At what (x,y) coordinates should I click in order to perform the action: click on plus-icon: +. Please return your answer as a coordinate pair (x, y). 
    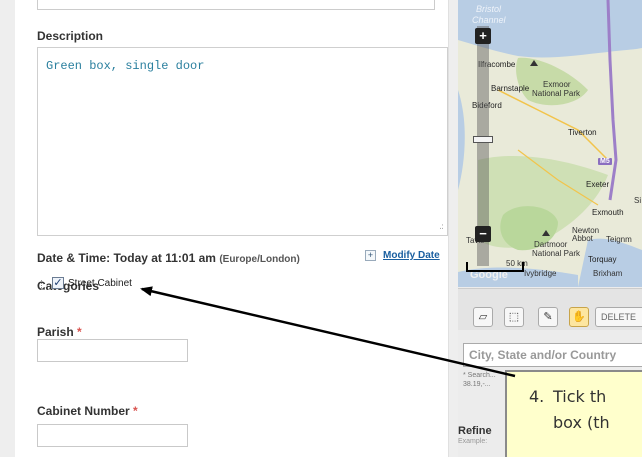
    Looking at the image, I should click on (370, 255).